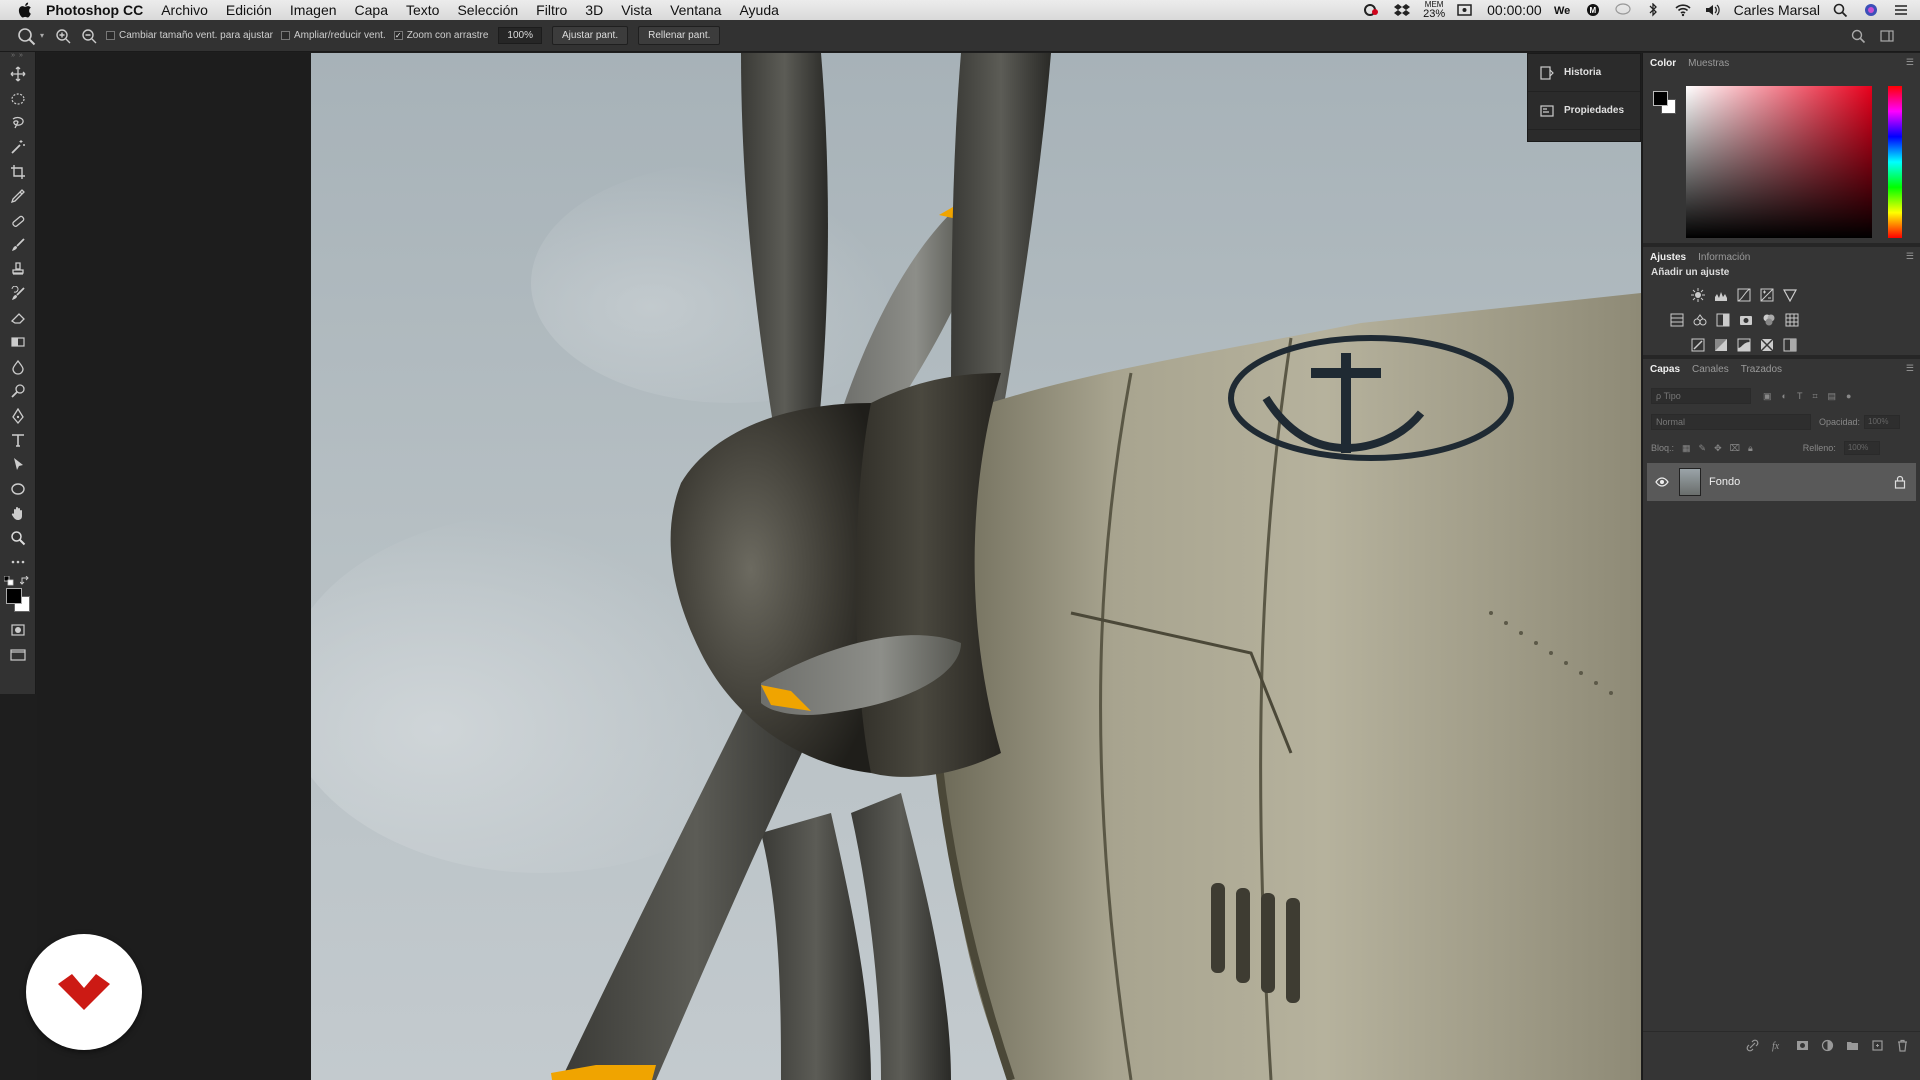 This screenshot has width=1920, height=1080. I want to click on move-tool, so click(18, 74).